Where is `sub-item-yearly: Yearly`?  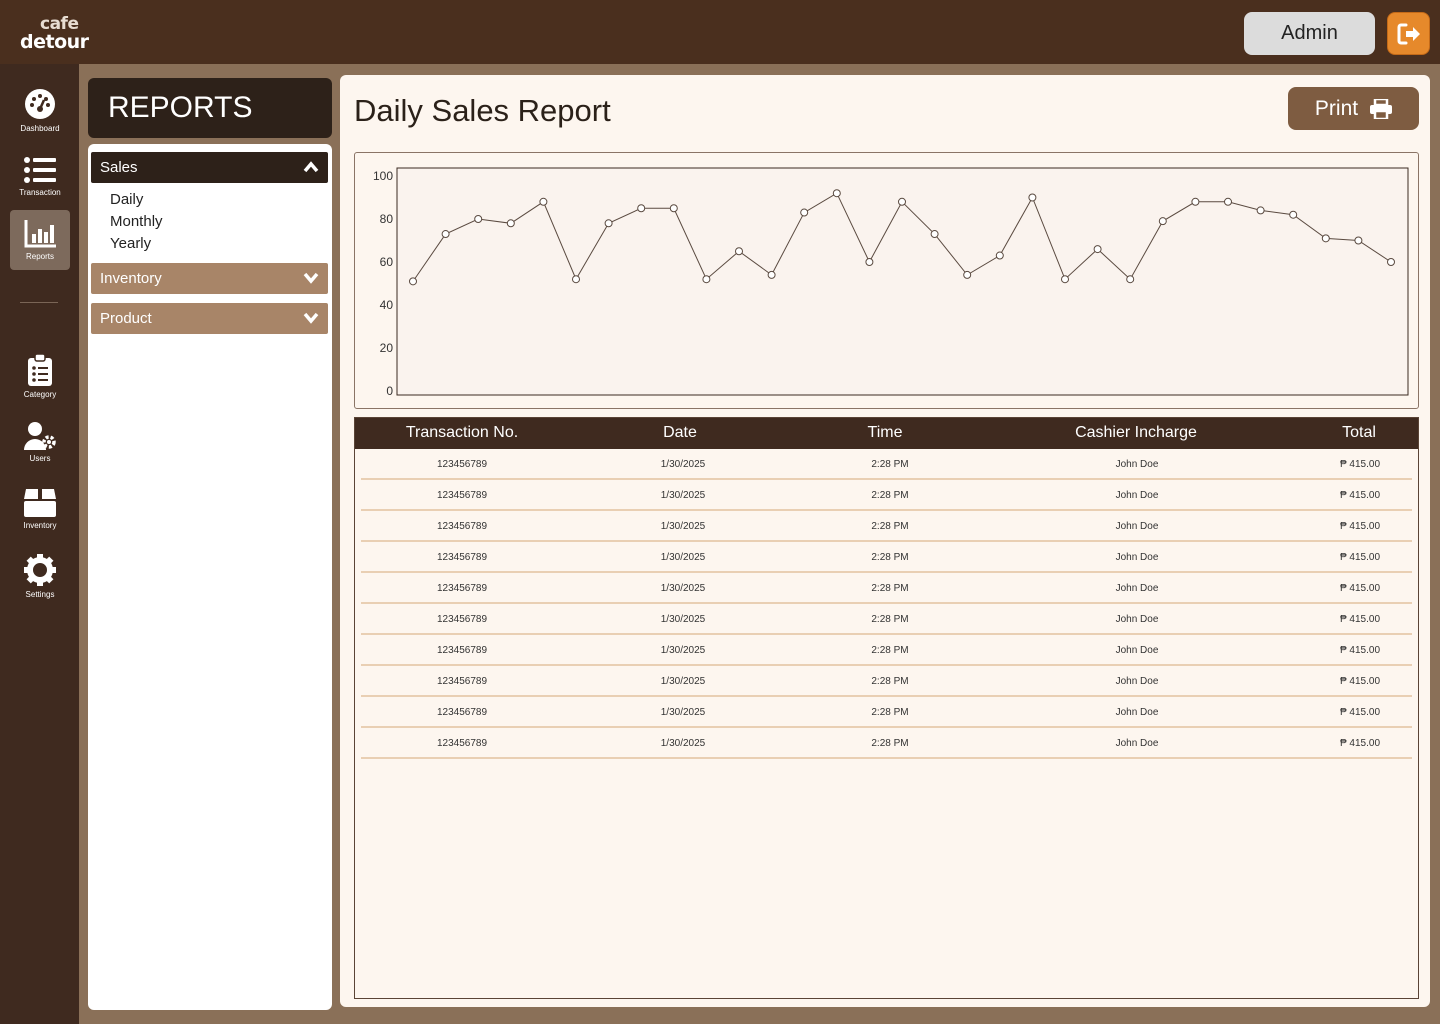 sub-item-yearly: Yearly is located at coordinates (130, 243).